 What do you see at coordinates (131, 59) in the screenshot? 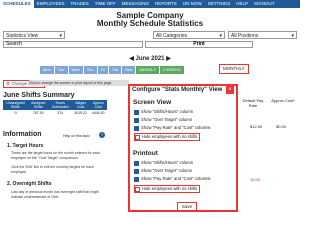
I see `prev-month-icon: ◀` at bounding box center [131, 59].